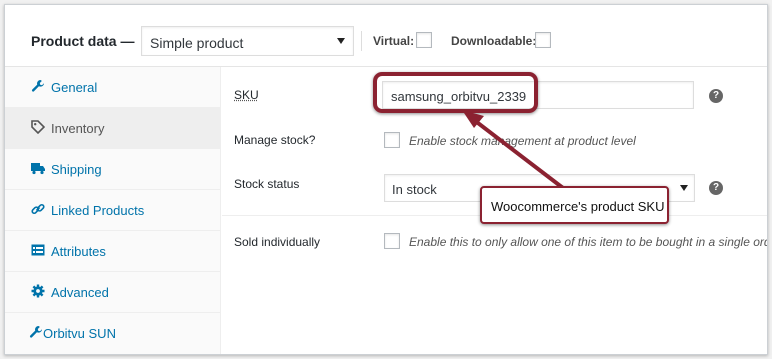  What do you see at coordinates (113, 169) in the screenshot?
I see `tab-shipping: Shipping` at bounding box center [113, 169].